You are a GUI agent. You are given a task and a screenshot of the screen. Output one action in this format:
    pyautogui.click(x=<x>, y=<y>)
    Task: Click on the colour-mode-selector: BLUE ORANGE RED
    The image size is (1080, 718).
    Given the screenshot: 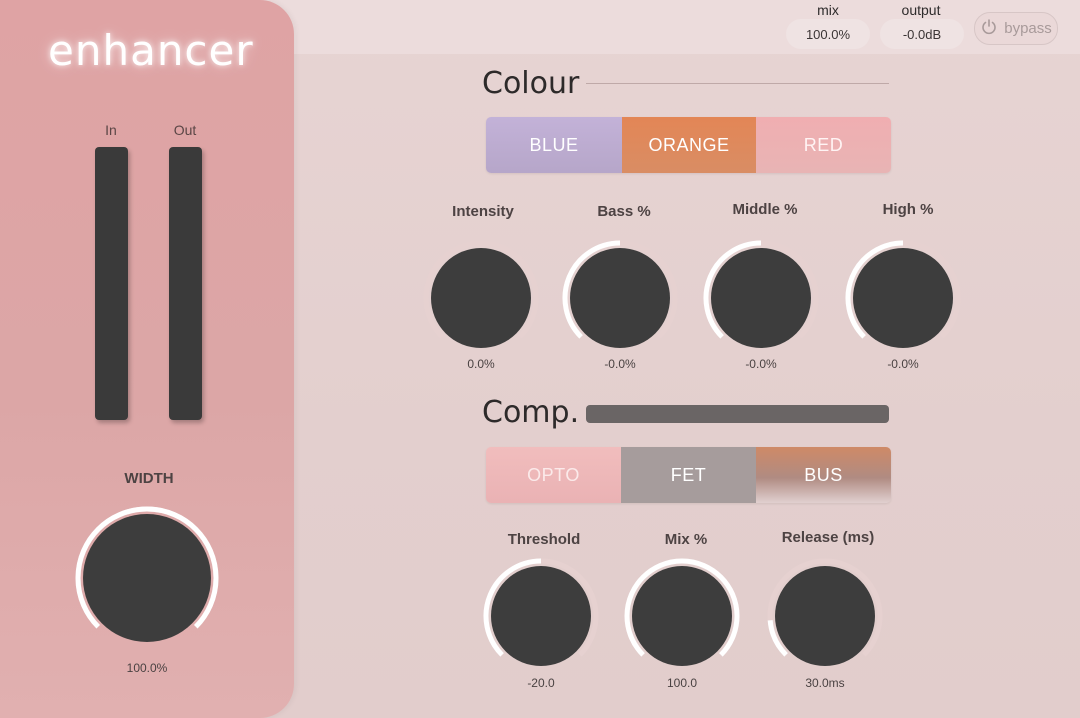 What is the action you would take?
    pyautogui.click(x=688, y=145)
    